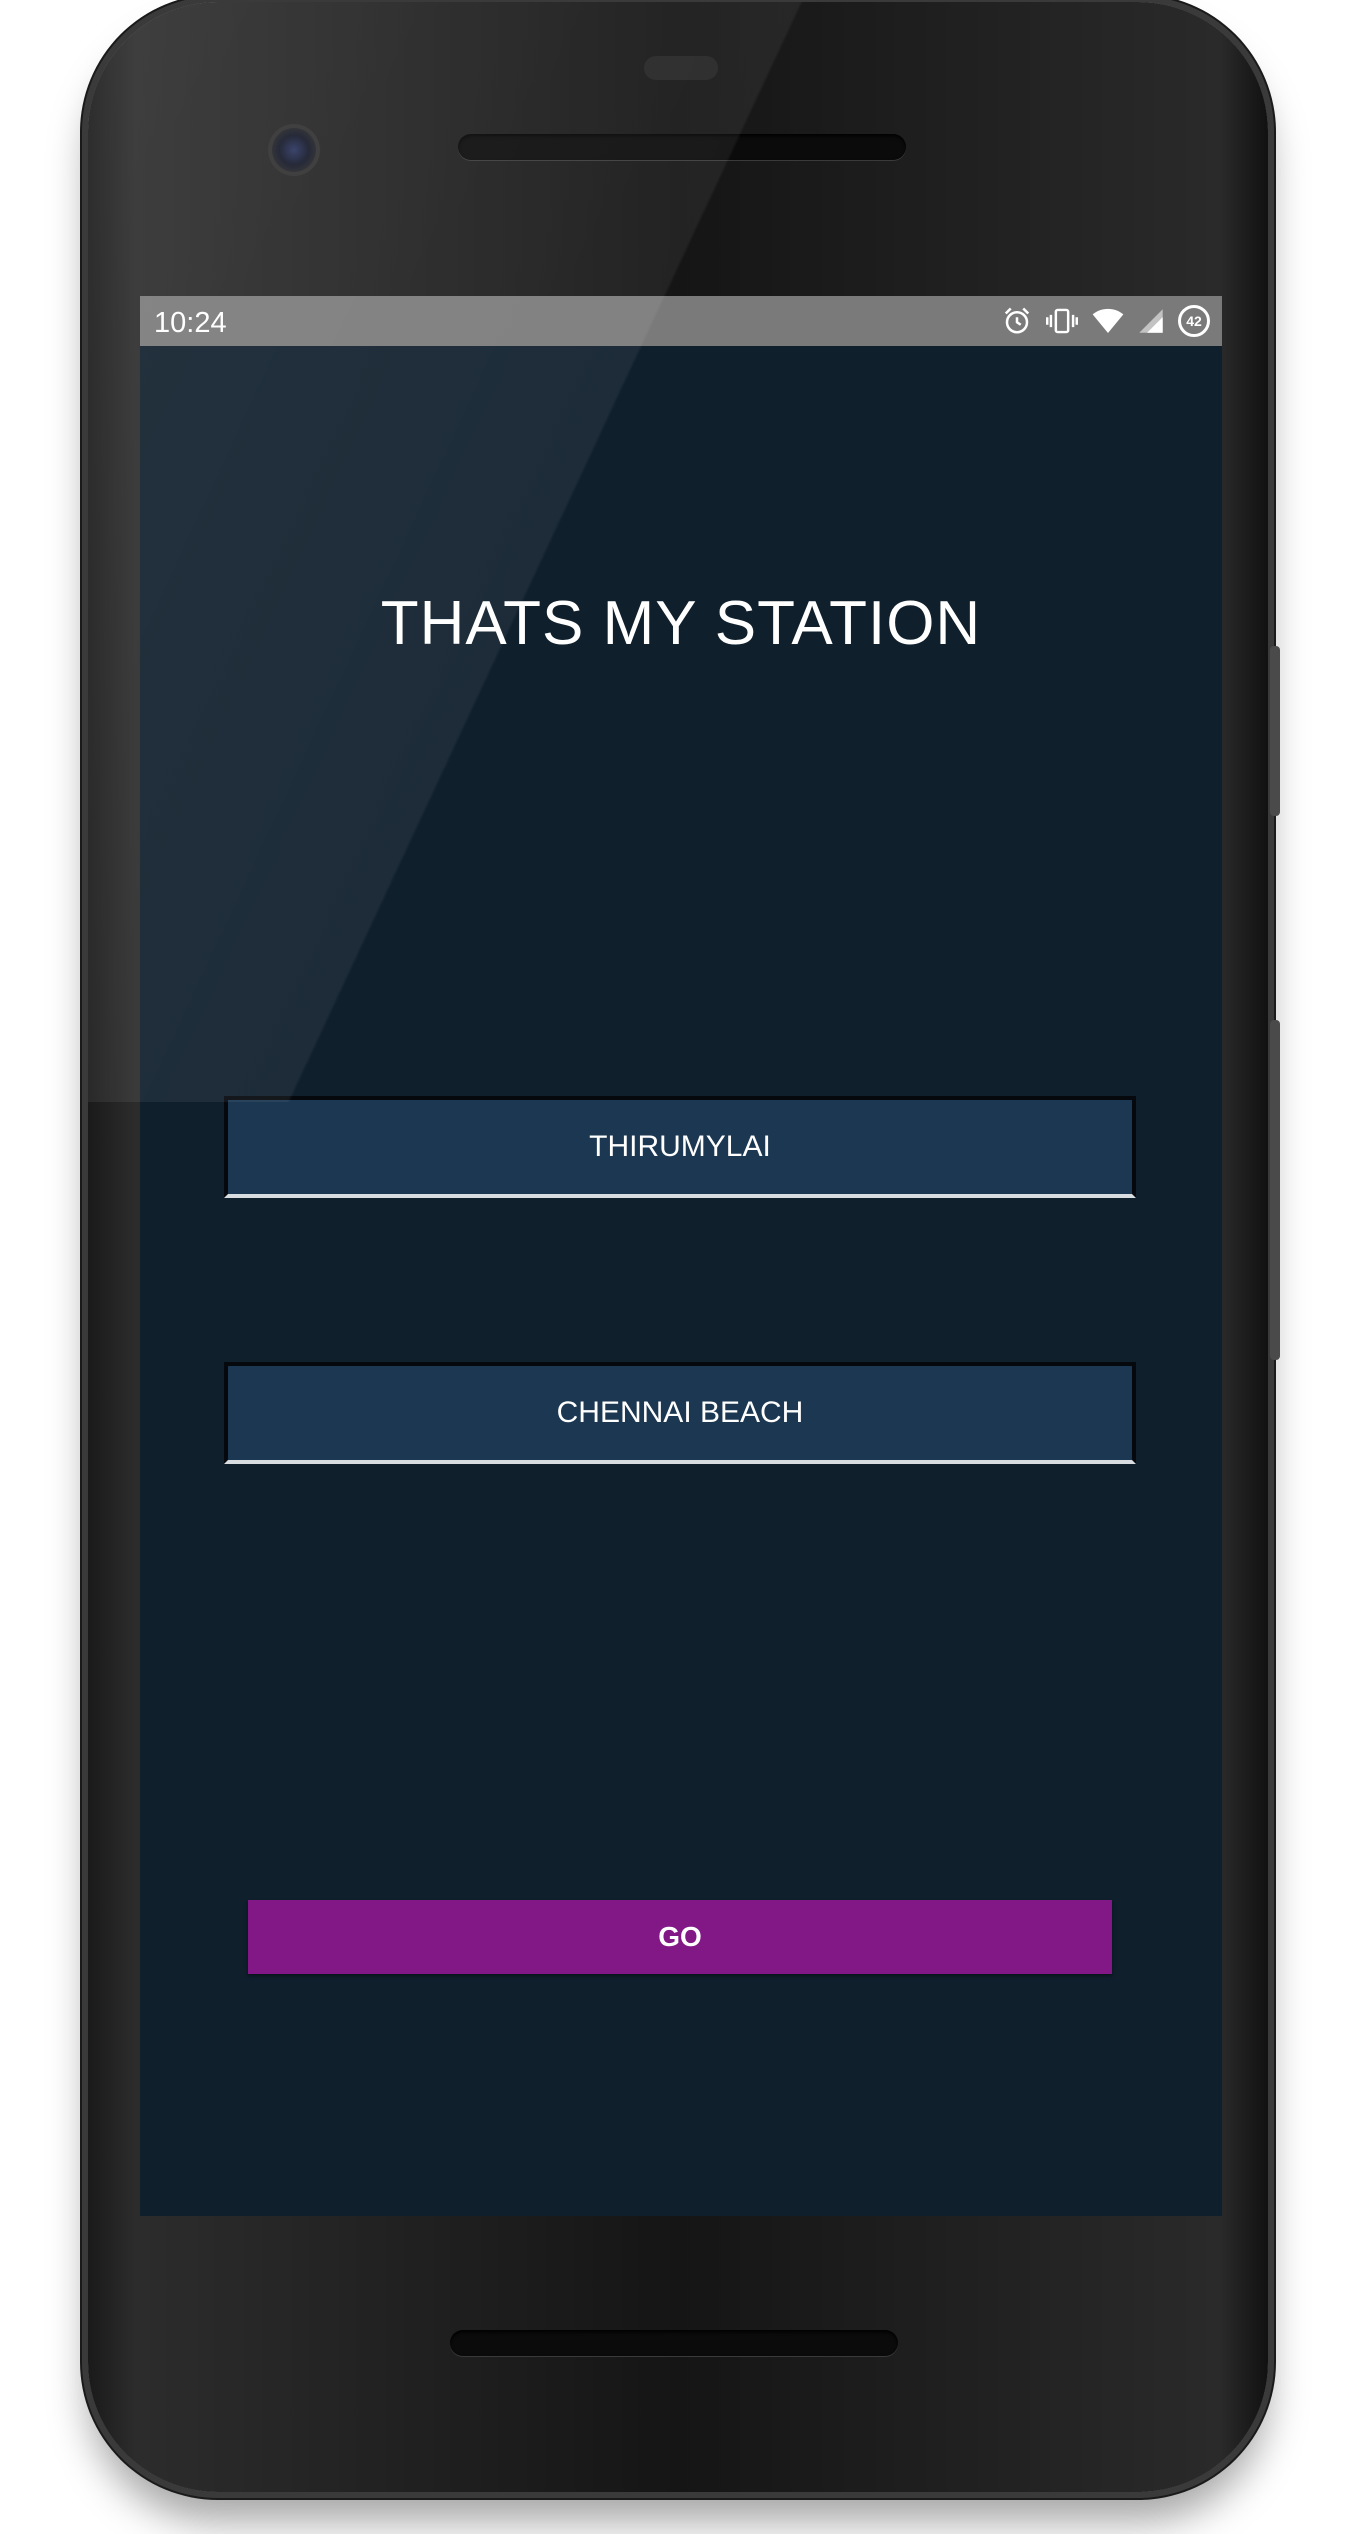  I want to click on battery-icon: 42, so click(1194, 321).